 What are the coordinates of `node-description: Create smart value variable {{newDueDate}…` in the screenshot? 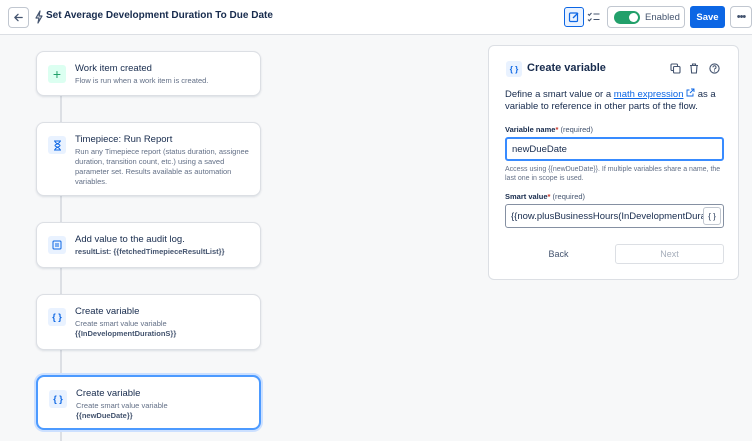 It's located at (166, 411).